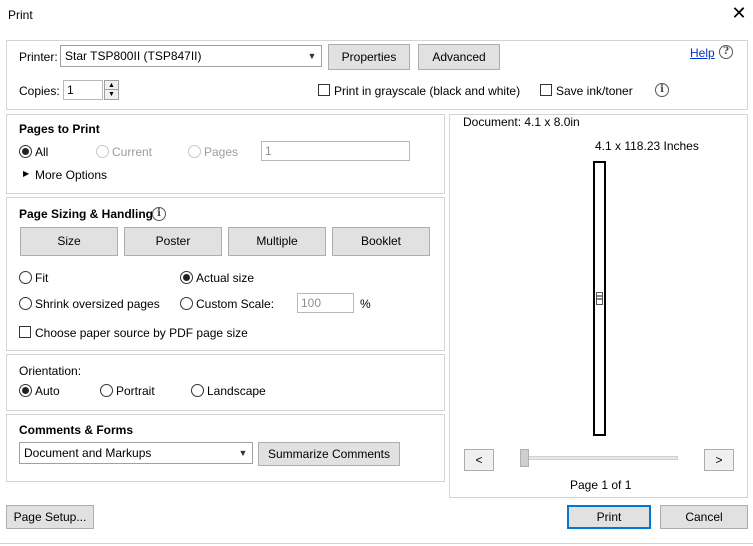 The height and width of the screenshot is (546, 753). I want to click on pages-current-radio, so click(102, 151).